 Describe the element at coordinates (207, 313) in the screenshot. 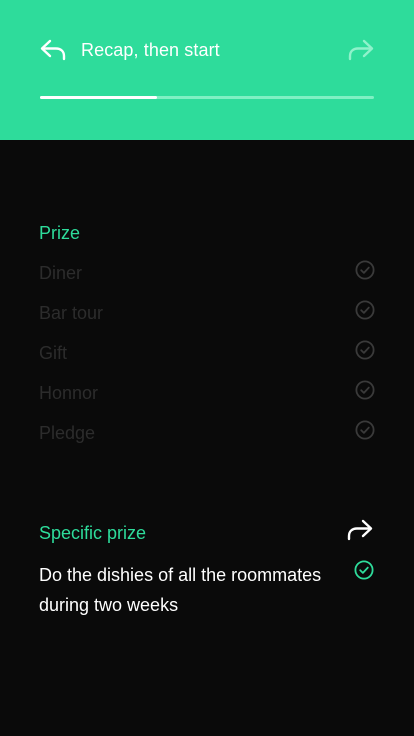

I see `prize-option-item: Bar tour` at that location.